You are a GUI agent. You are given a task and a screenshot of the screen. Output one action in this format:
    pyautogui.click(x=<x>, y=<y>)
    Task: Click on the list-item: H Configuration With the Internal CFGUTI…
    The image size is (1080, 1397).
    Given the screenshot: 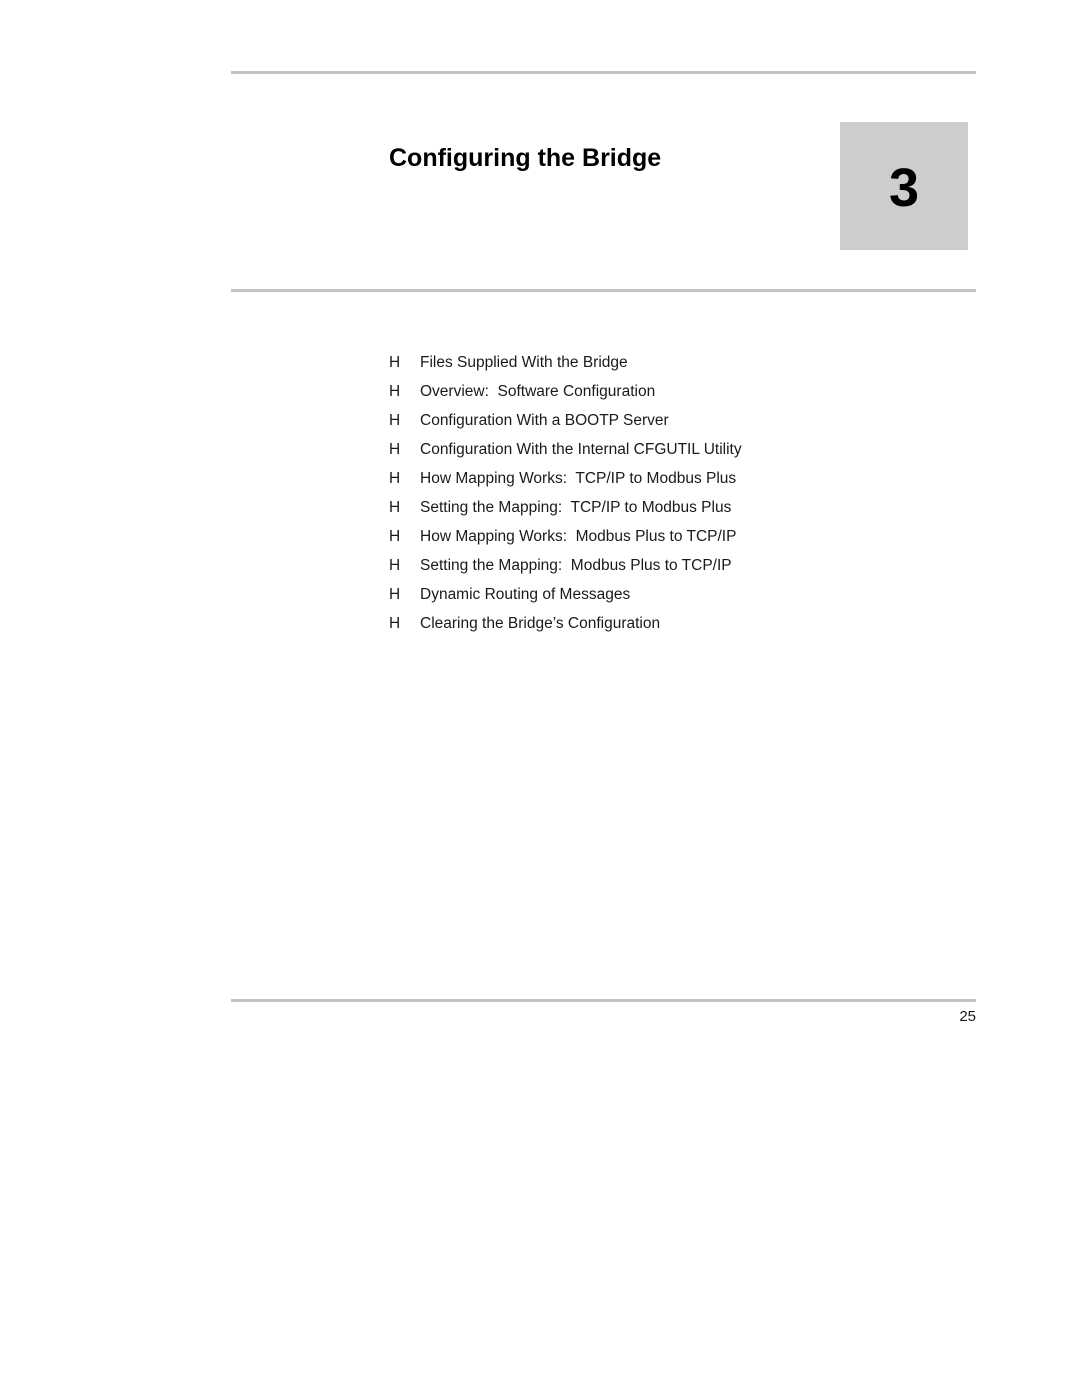 What is the action you would take?
    pyautogui.click(x=669, y=449)
    